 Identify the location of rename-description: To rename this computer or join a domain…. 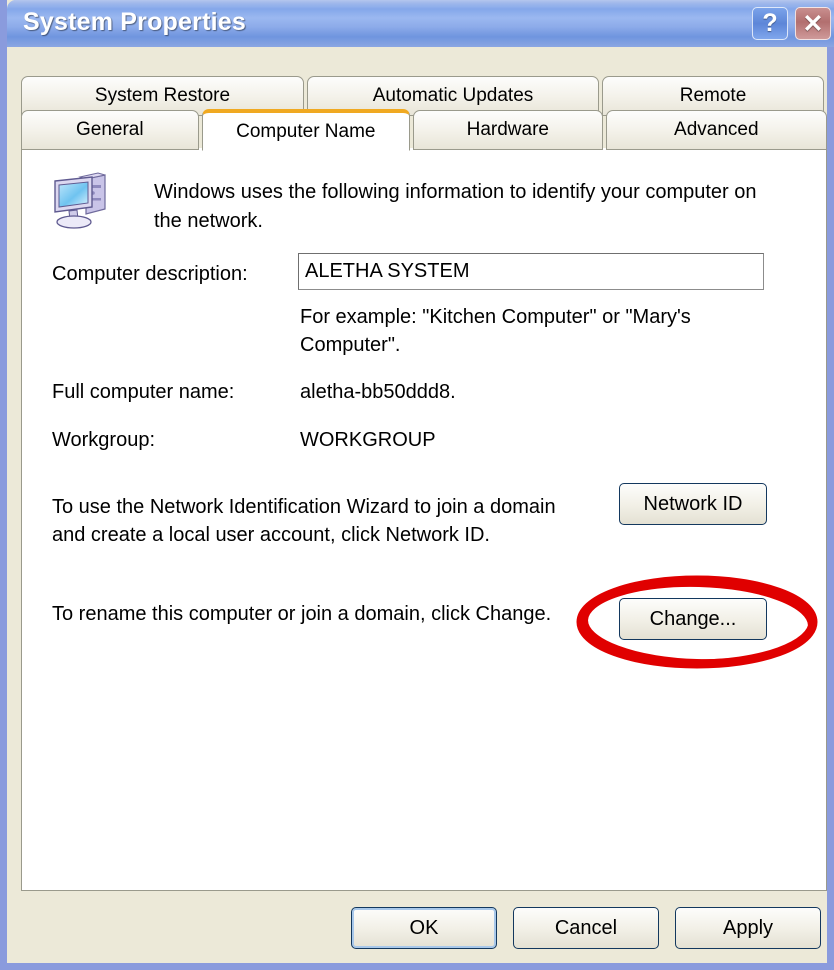
(302, 614).